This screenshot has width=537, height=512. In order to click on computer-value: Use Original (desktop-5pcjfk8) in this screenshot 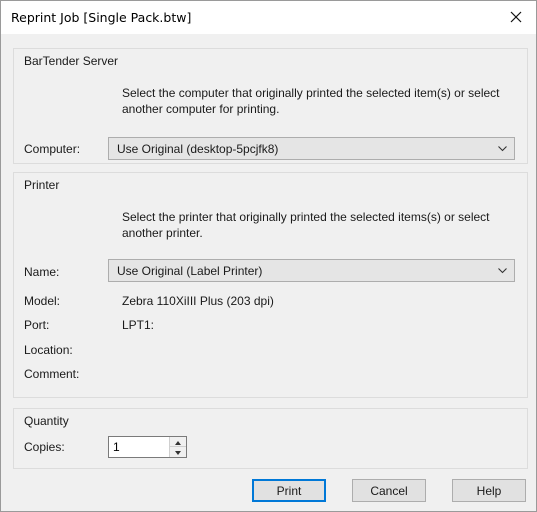, I will do `click(198, 149)`.